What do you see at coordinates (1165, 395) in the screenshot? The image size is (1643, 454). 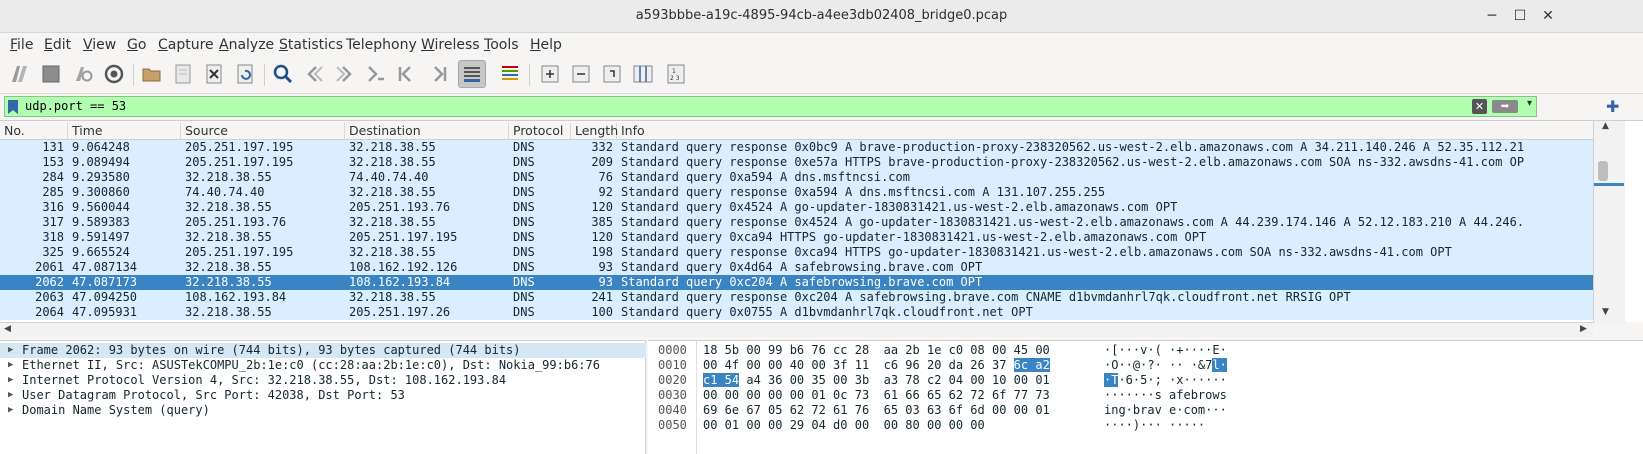 I see `bytes-ascii: ·······s afebrows` at bounding box center [1165, 395].